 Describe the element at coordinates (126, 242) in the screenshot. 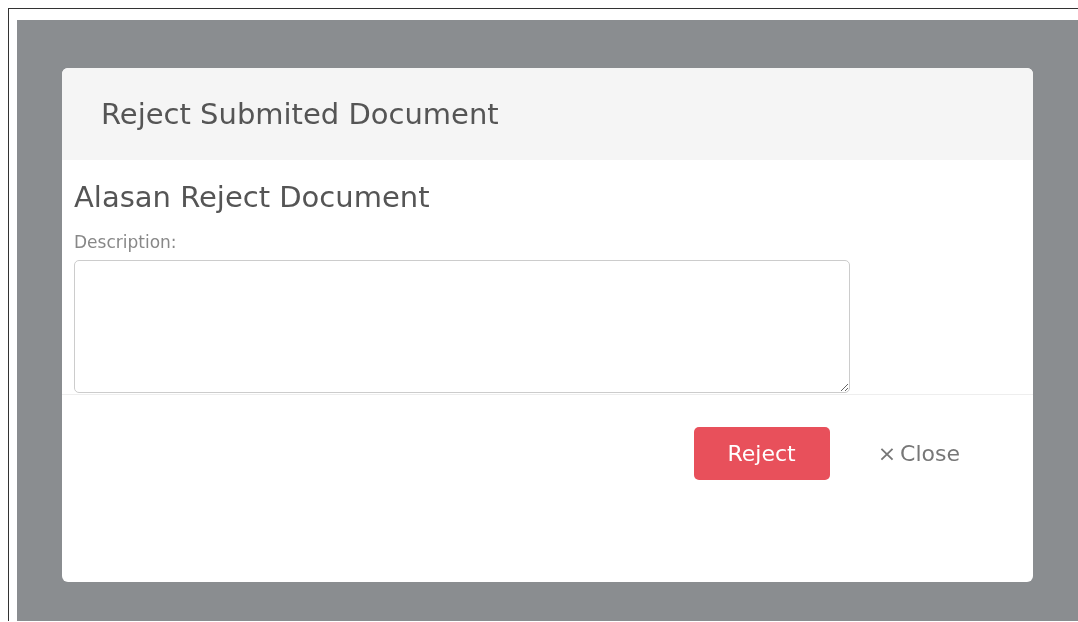

I see `field-label: Description:` at that location.